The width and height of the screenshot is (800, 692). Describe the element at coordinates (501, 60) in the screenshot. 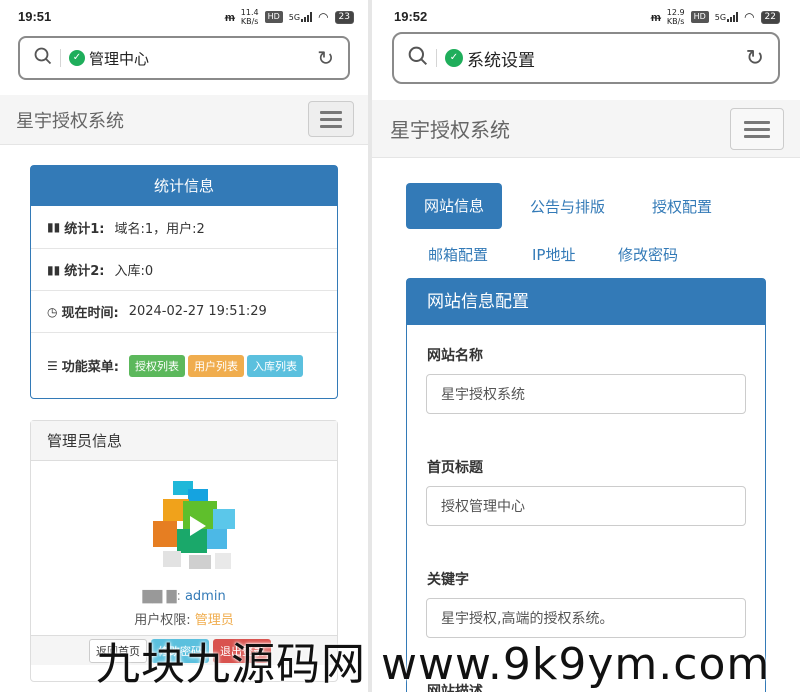

I see `address-title: 系统设置` at that location.